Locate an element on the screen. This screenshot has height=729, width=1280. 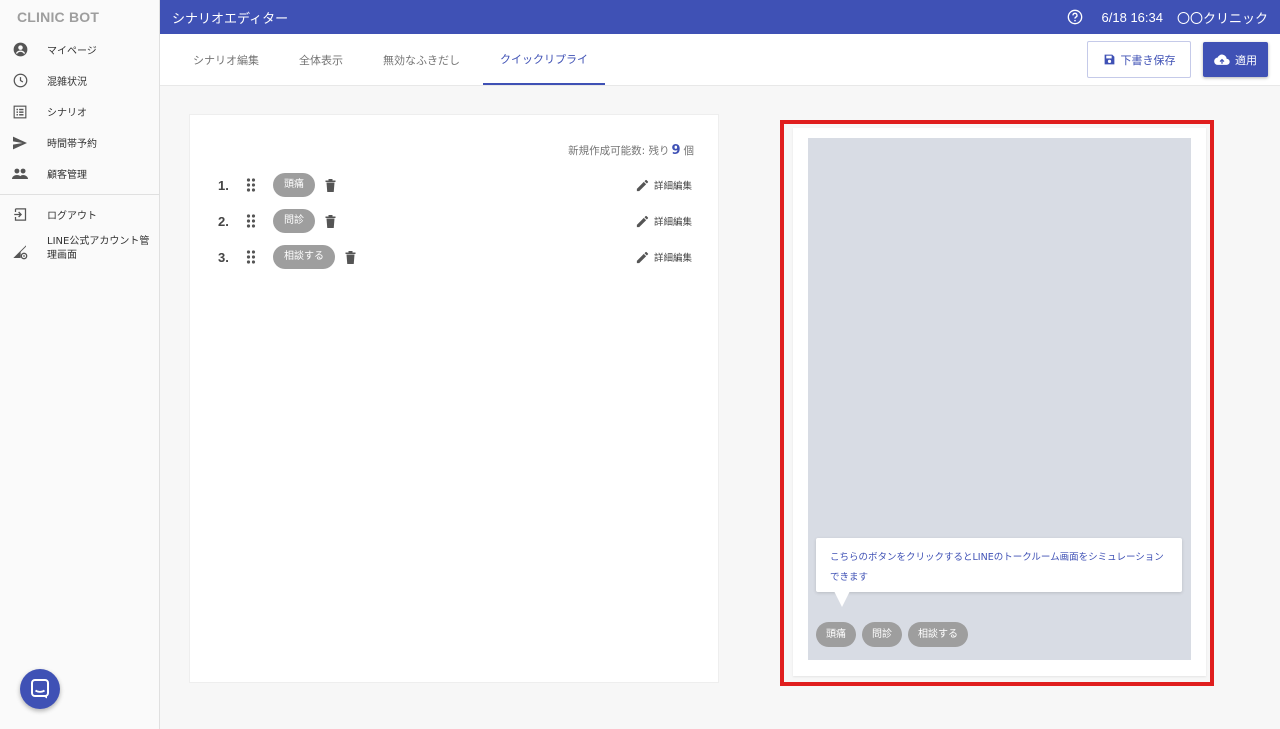
sidebar-divider is located at coordinates (79, 194).